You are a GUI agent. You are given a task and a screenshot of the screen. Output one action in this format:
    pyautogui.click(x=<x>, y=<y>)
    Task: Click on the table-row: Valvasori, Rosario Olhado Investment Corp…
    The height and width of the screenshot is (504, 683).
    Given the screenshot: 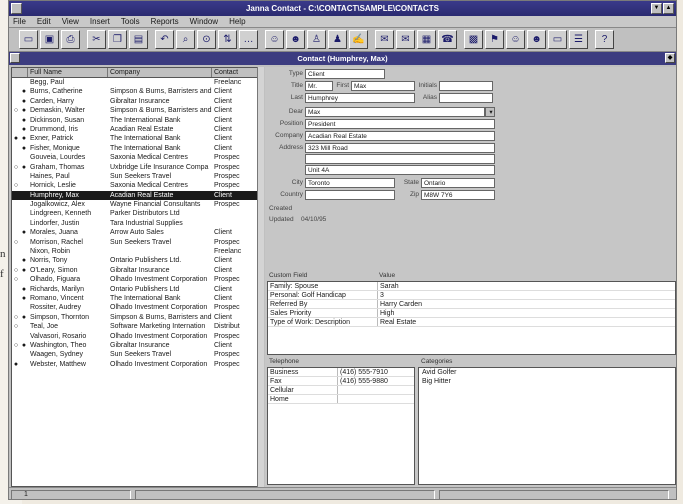 What is the action you would take?
    pyautogui.click(x=135, y=336)
    